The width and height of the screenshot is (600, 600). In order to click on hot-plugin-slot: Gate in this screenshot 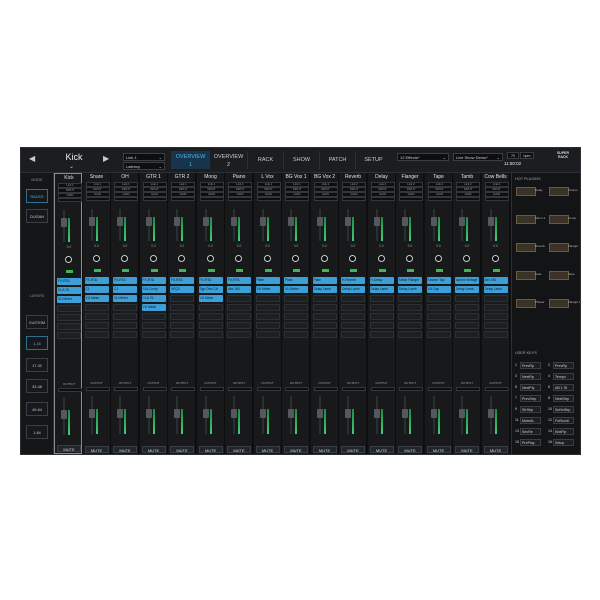, I will do `click(531, 275)`.